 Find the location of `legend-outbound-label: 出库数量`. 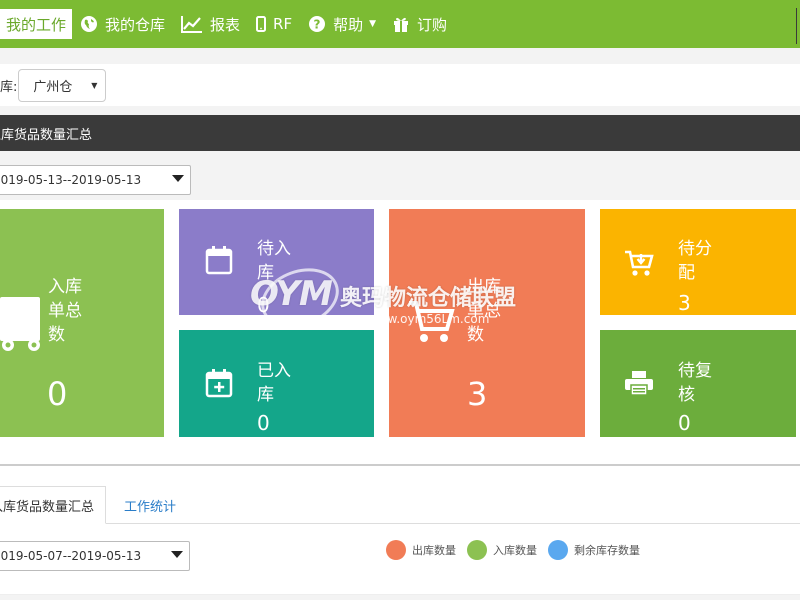

legend-outbound-label: 出库数量 is located at coordinates (434, 550).